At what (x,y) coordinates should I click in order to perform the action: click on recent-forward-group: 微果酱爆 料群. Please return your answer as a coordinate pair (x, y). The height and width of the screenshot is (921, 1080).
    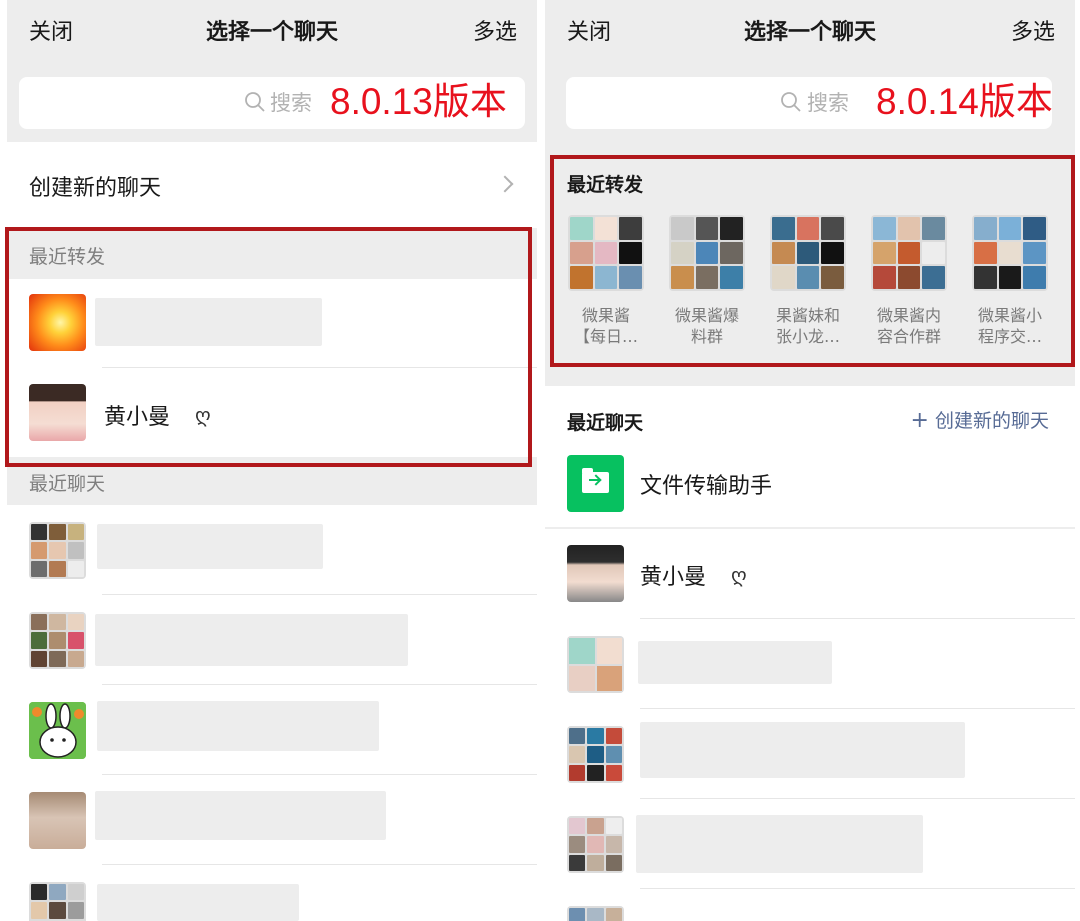
    Looking at the image, I should click on (707, 281).